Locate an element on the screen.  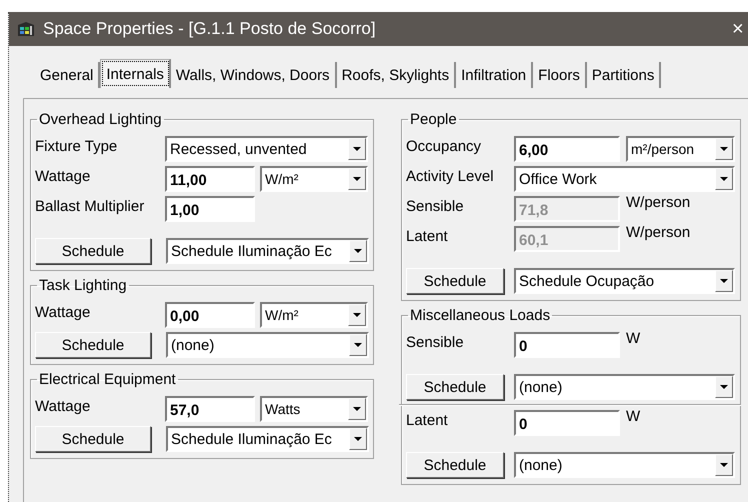
group-title: Electrical Equipment is located at coordinates (107, 379).